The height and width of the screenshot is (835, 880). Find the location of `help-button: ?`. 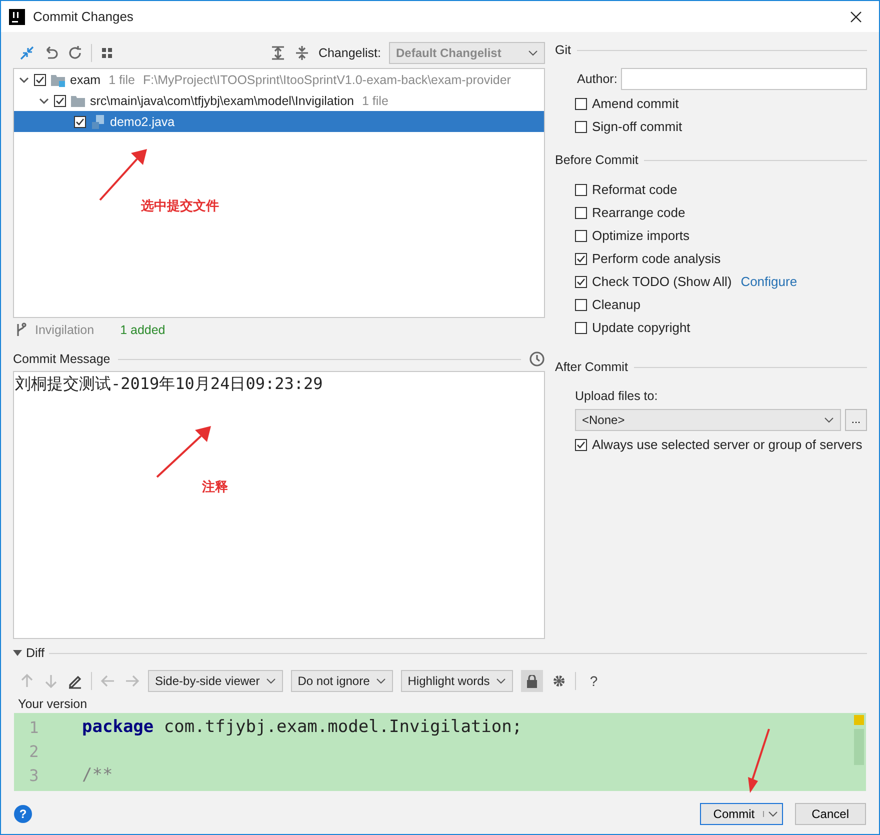

help-button: ? is located at coordinates (23, 814).